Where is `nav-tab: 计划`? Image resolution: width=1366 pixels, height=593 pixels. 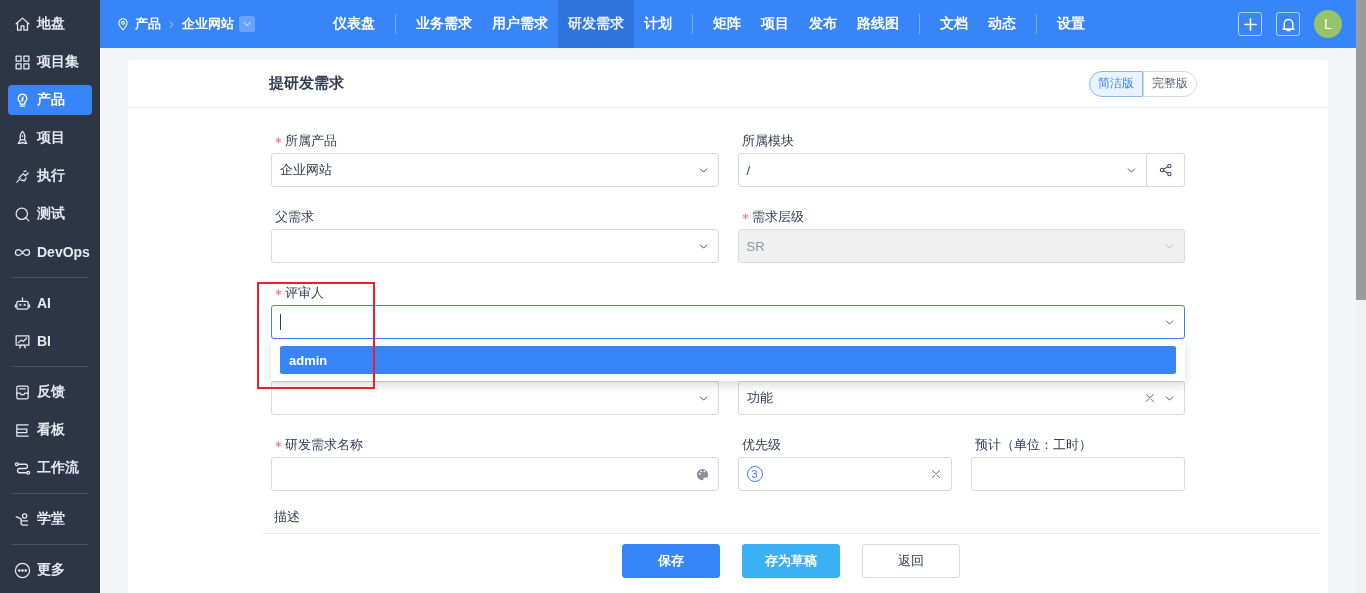
nav-tab: 计划 is located at coordinates (658, 24).